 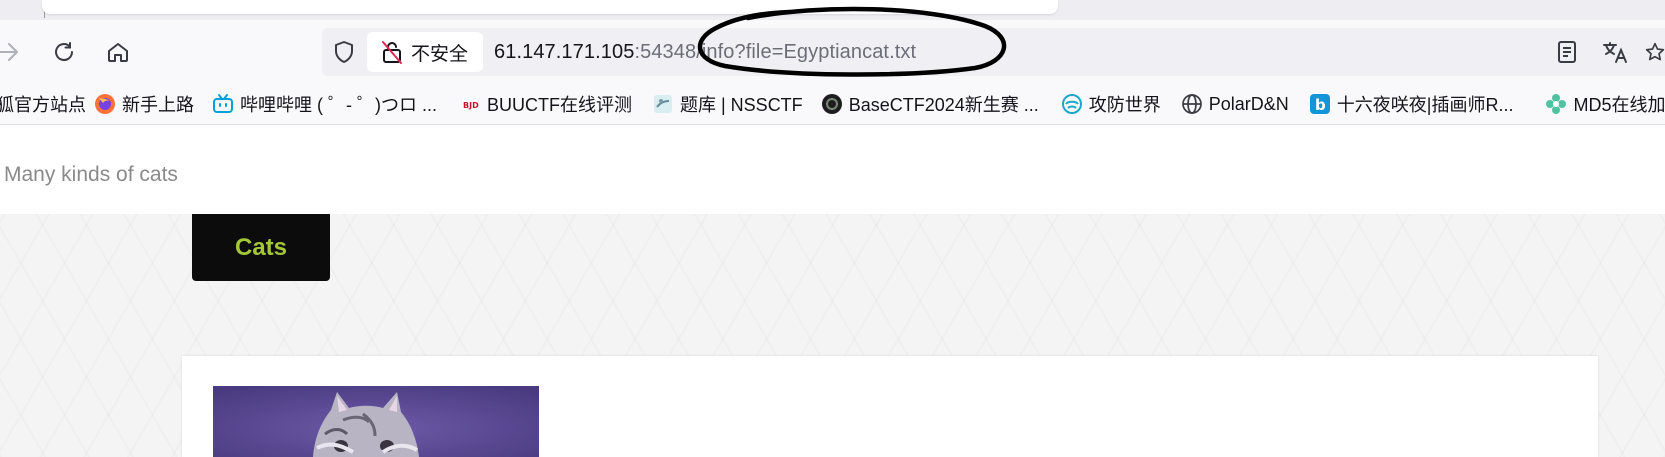 I want to click on bookmark-item: PolarD&N, so click(x=1235, y=104).